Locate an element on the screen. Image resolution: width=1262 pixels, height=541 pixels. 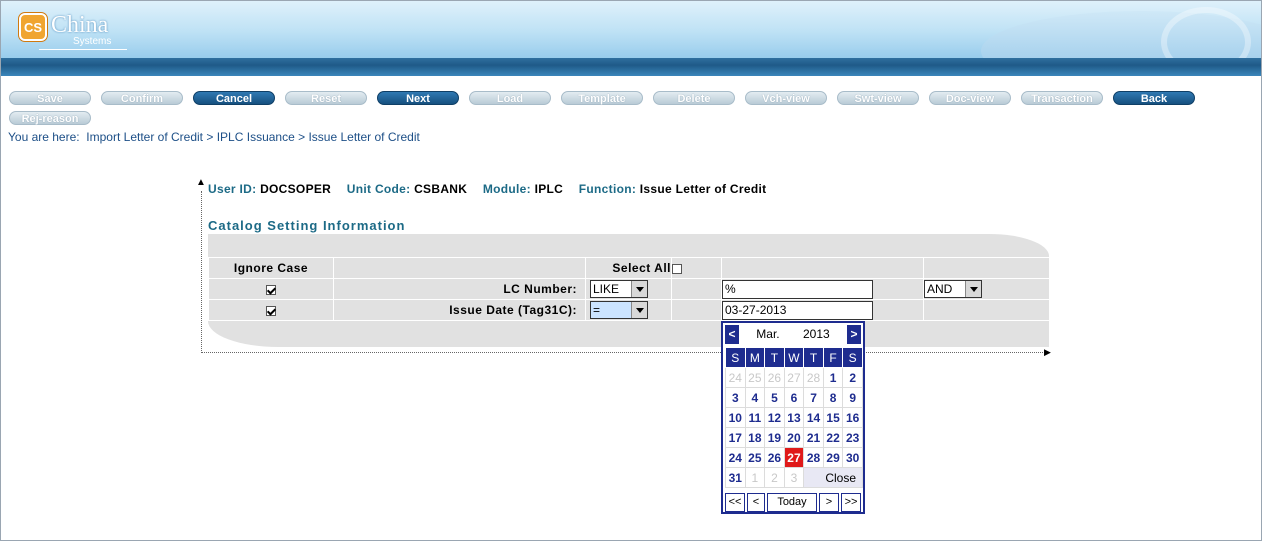
calendar-day-other-month: 28 is located at coordinates (813, 377).